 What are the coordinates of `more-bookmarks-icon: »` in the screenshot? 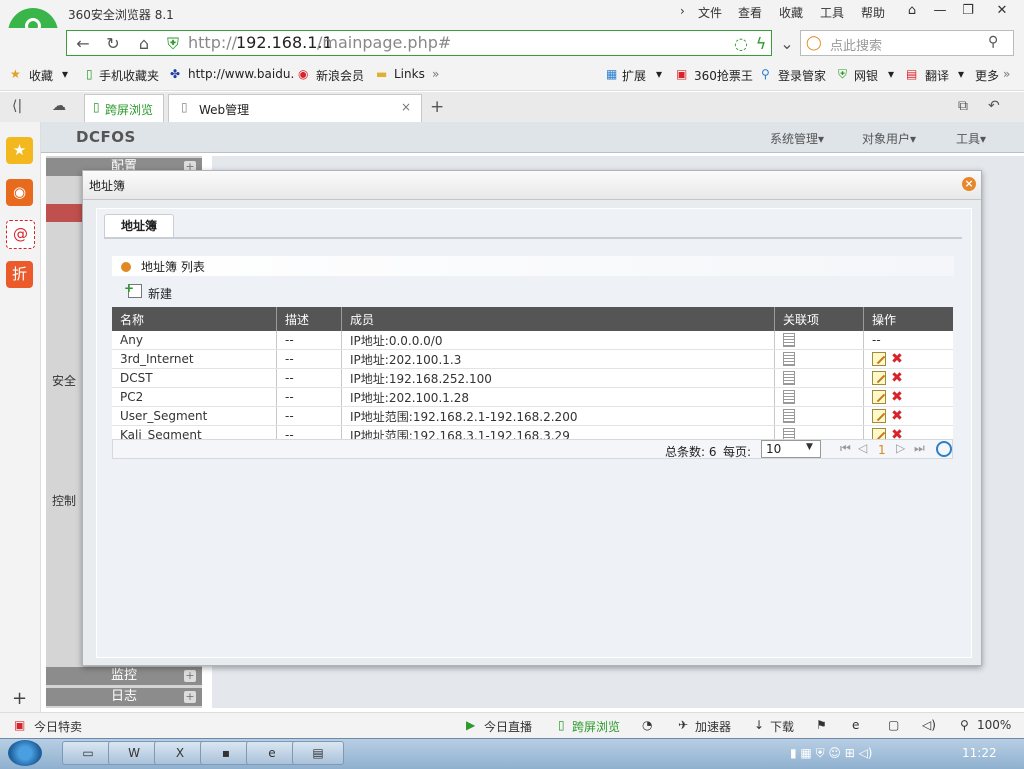 It's located at (435, 74).